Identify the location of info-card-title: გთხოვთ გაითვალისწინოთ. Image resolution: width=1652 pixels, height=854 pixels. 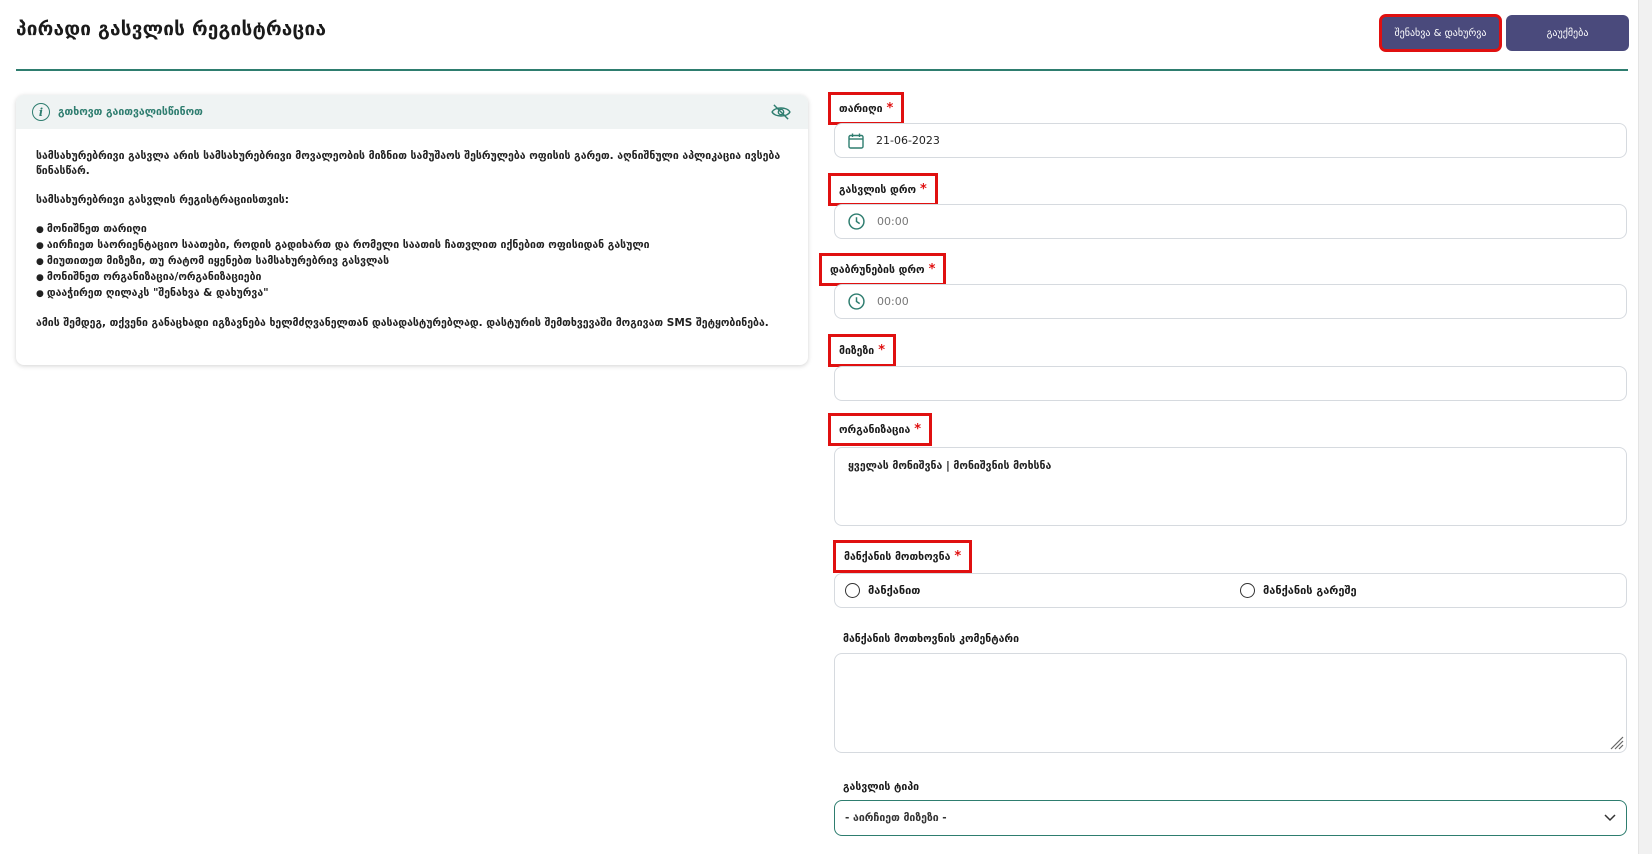
(130, 112).